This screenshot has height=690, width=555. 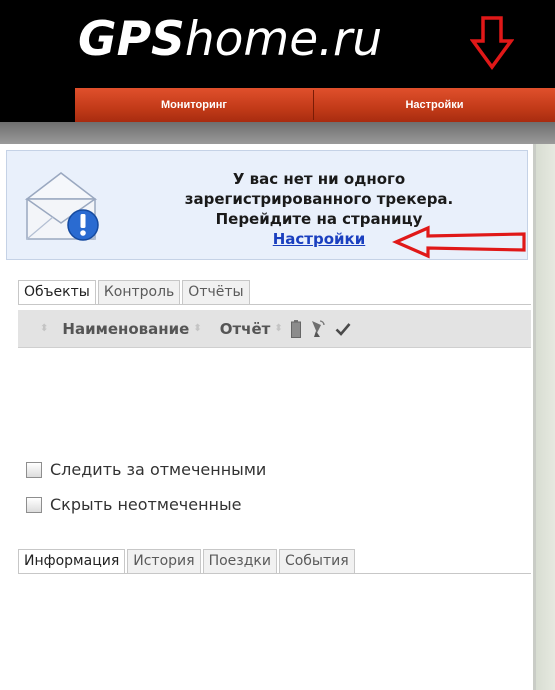 I want to click on column-report-header: Отчёт ⬍, so click(x=253, y=329).